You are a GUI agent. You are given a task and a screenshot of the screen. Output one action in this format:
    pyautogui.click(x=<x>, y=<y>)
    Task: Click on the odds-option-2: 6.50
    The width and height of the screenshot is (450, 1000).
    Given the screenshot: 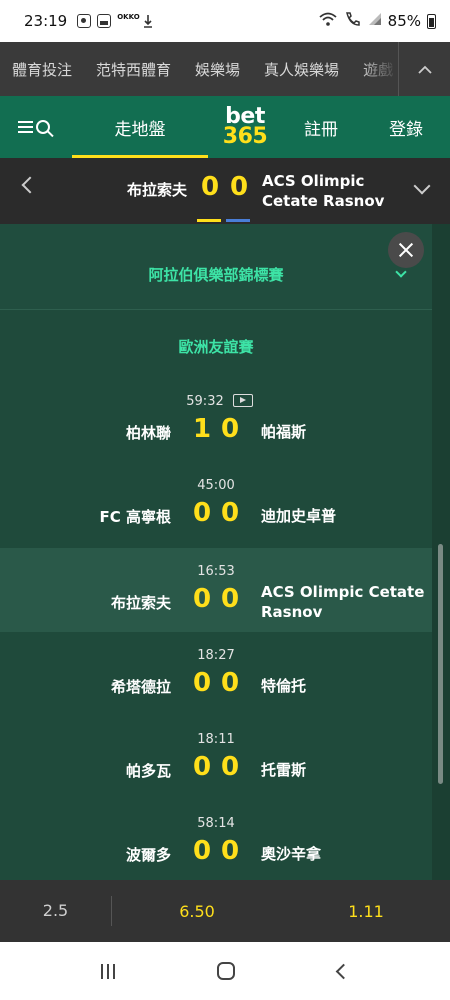 What is the action you would take?
    pyautogui.click(x=197, y=911)
    